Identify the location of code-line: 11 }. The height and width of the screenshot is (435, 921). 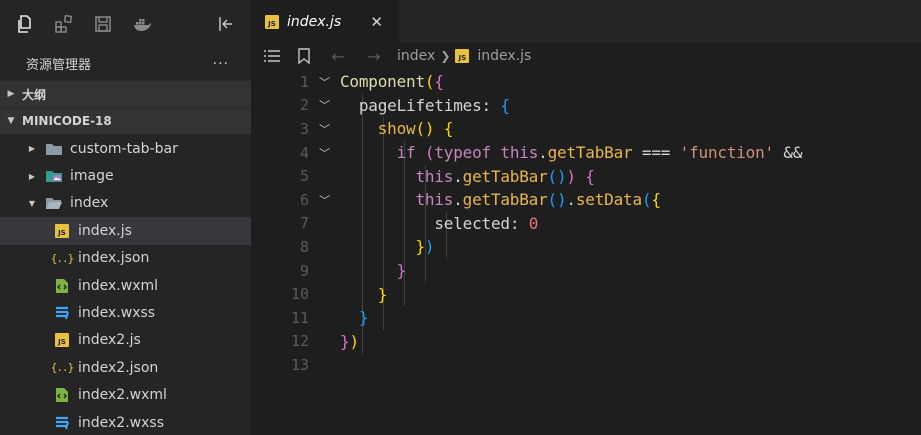
(586, 318).